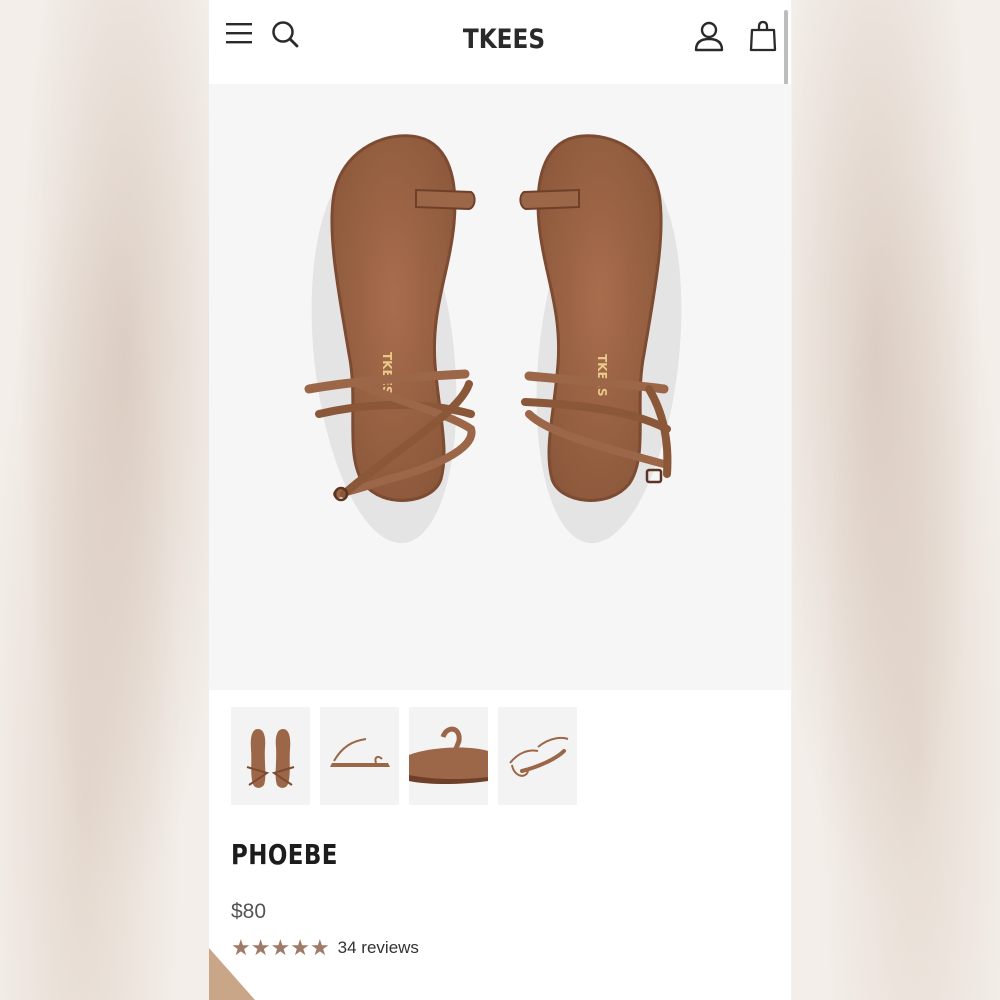 This screenshot has height=1000, width=1000. What do you see at coordinates (537, 756) in the screenshot?
I see `thumbnail-angled-view` at bounding box center [537, 756].